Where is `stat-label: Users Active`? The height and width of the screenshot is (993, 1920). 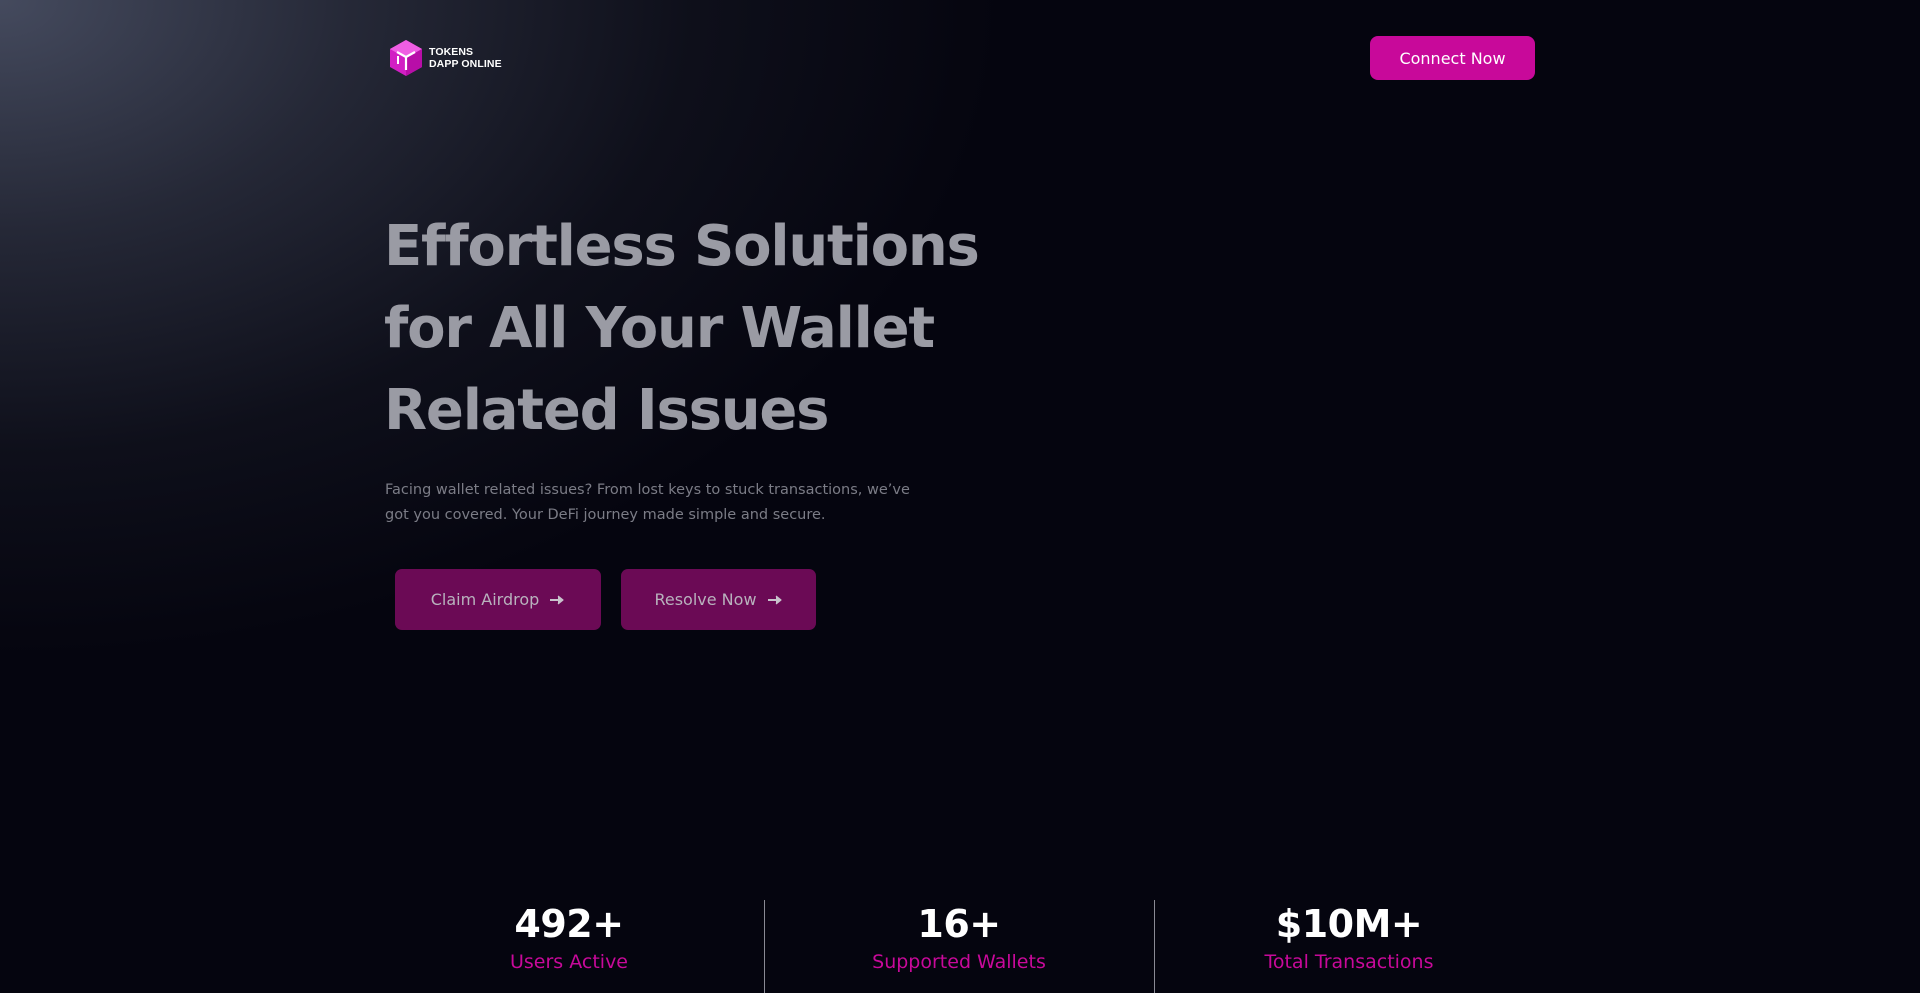
stat-label: Users Active is located at coordinates (569, 962).